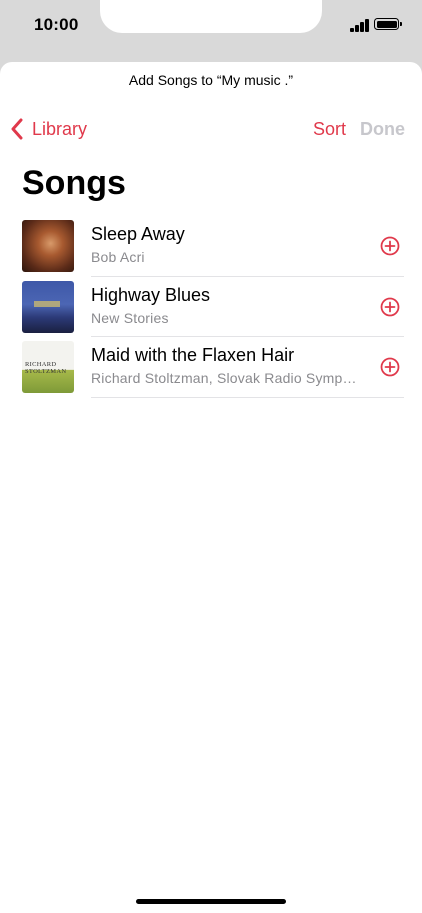  Describe the element at coordinates (74, 183) in the screenshot. I see `page-title: Songs` at that location.